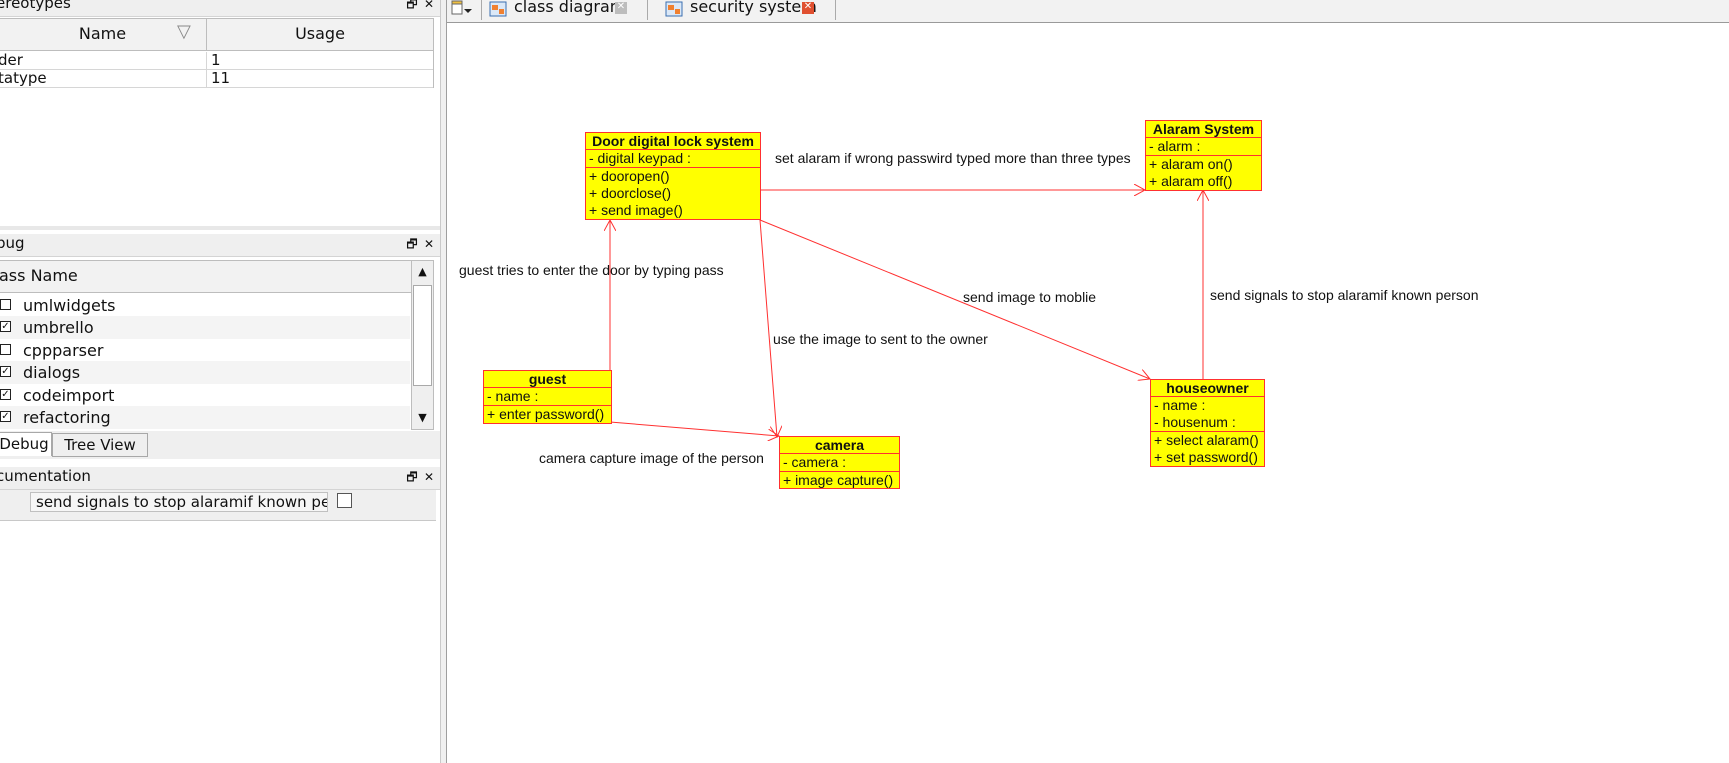 The image size is (1729, 763). I want to click on stereotypes-panel-title-bar: ereotypes 🗗 ✕, so click(220, 8).